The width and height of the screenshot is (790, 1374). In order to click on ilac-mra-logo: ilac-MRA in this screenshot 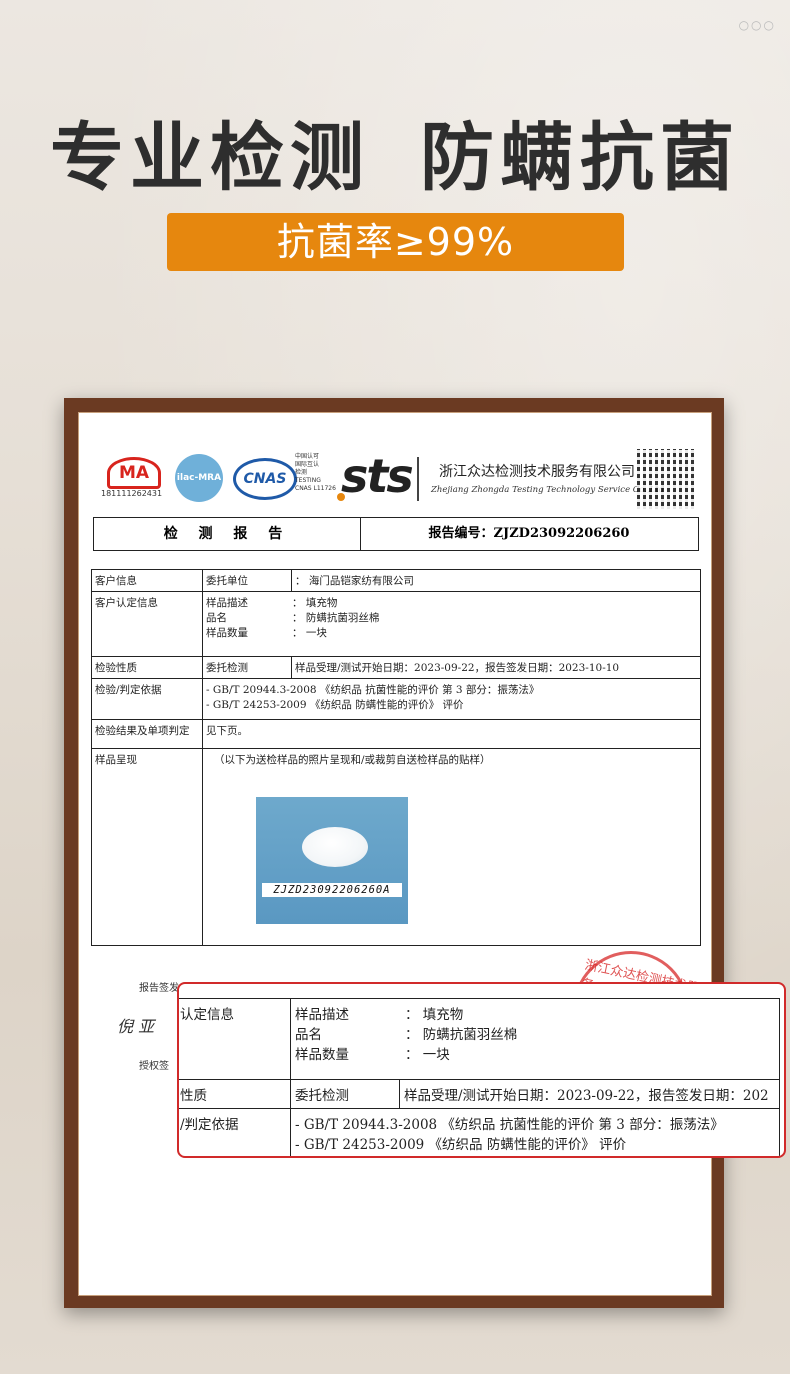, I will do `click(199, 478)`.